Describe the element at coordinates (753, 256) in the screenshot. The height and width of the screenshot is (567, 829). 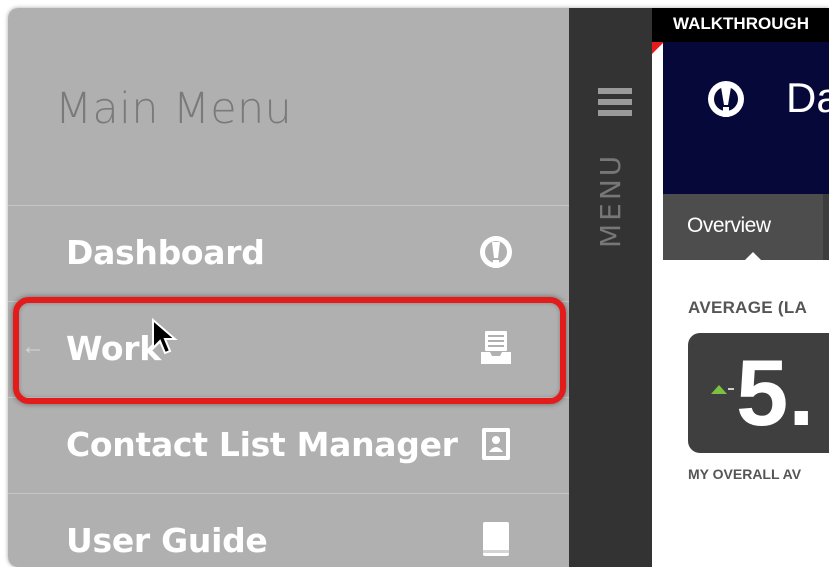
I see `active-tab-indicator` at that location.